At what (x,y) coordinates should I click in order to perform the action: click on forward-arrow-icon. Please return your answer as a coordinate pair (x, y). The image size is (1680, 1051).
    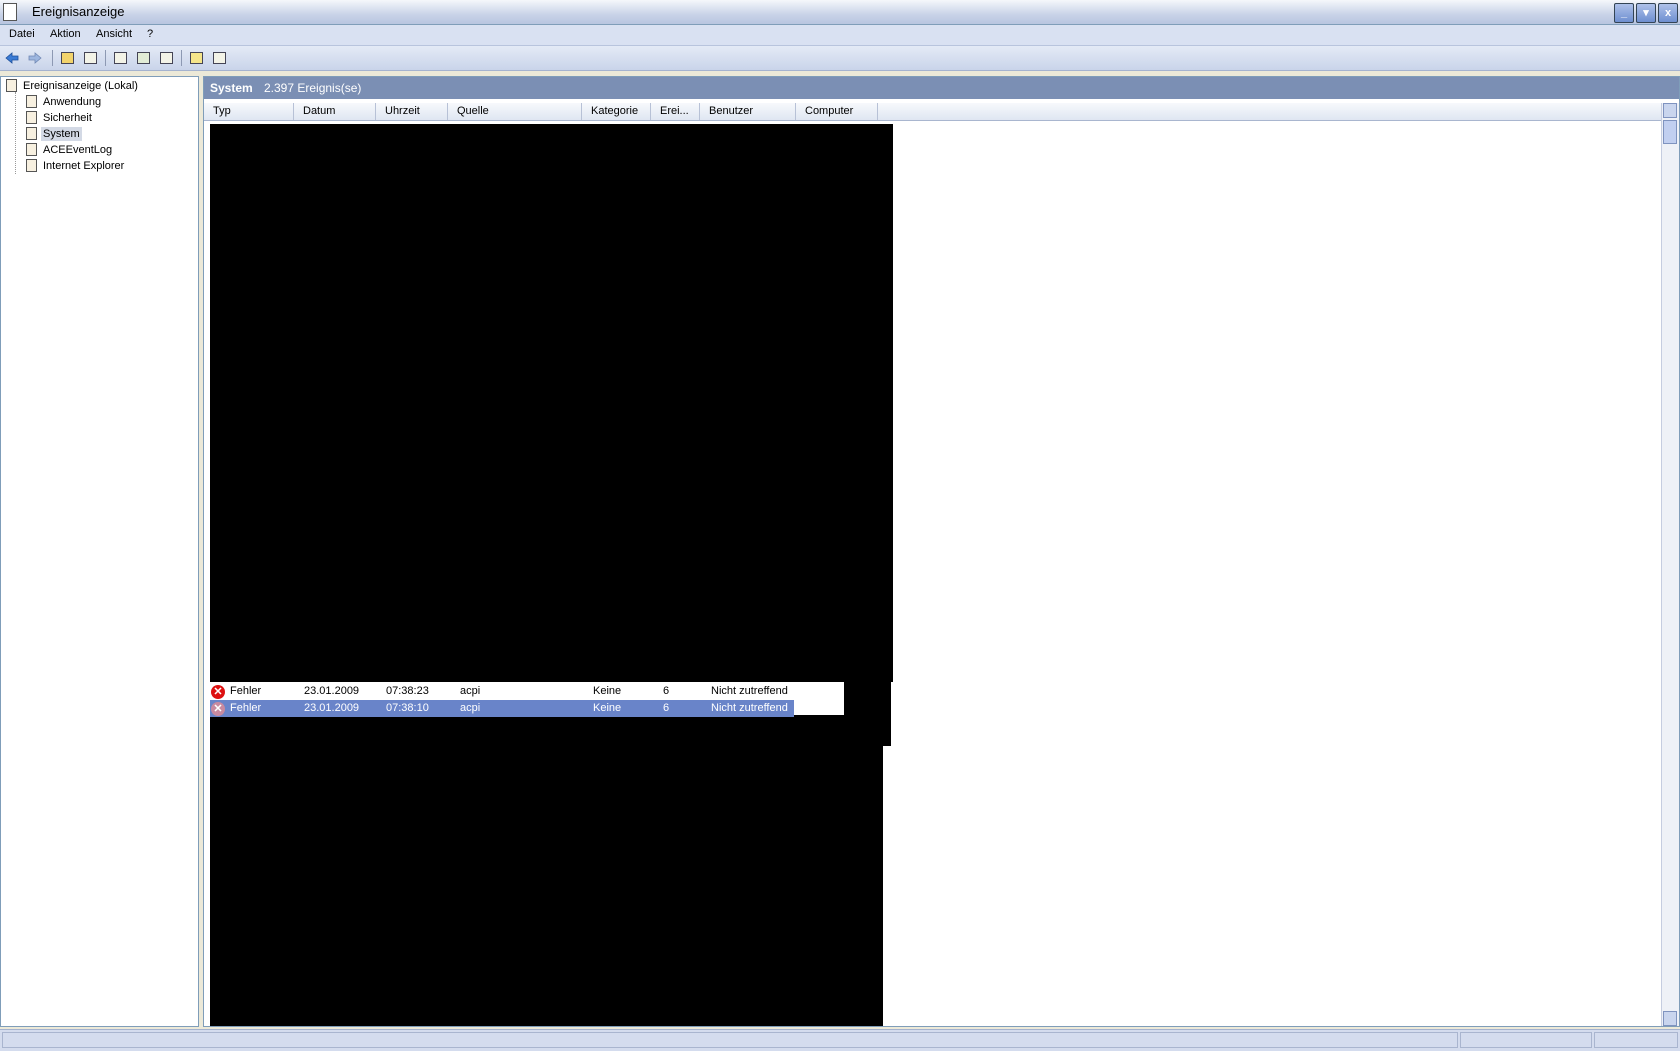
    Looking at the image, I should click on (35, 58).